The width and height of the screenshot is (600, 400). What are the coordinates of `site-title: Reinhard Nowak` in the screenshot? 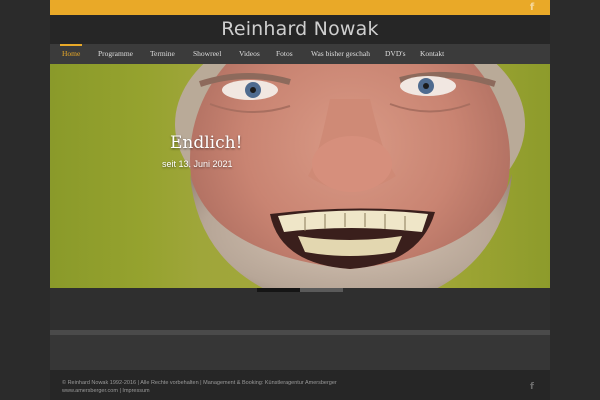 It's located at (300, 29).